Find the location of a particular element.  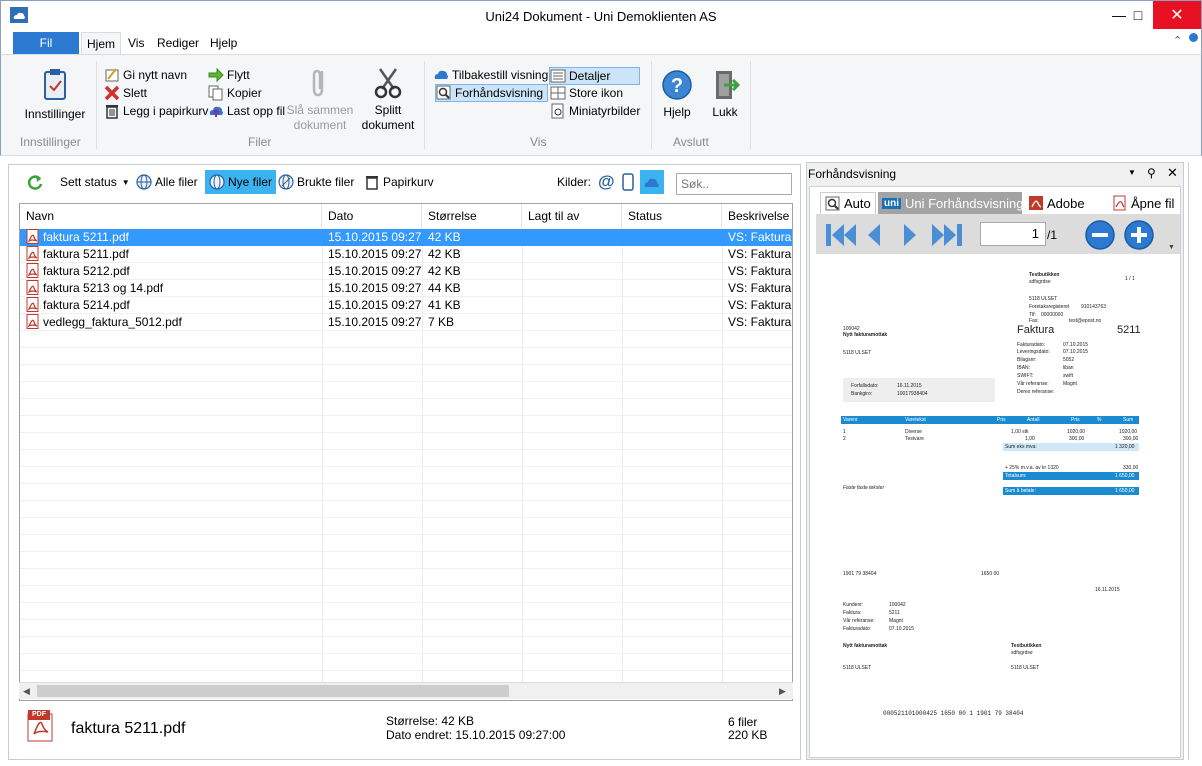

gi-nytt-navn-button: Gi nytt navn is located at coordinates (145, 75).